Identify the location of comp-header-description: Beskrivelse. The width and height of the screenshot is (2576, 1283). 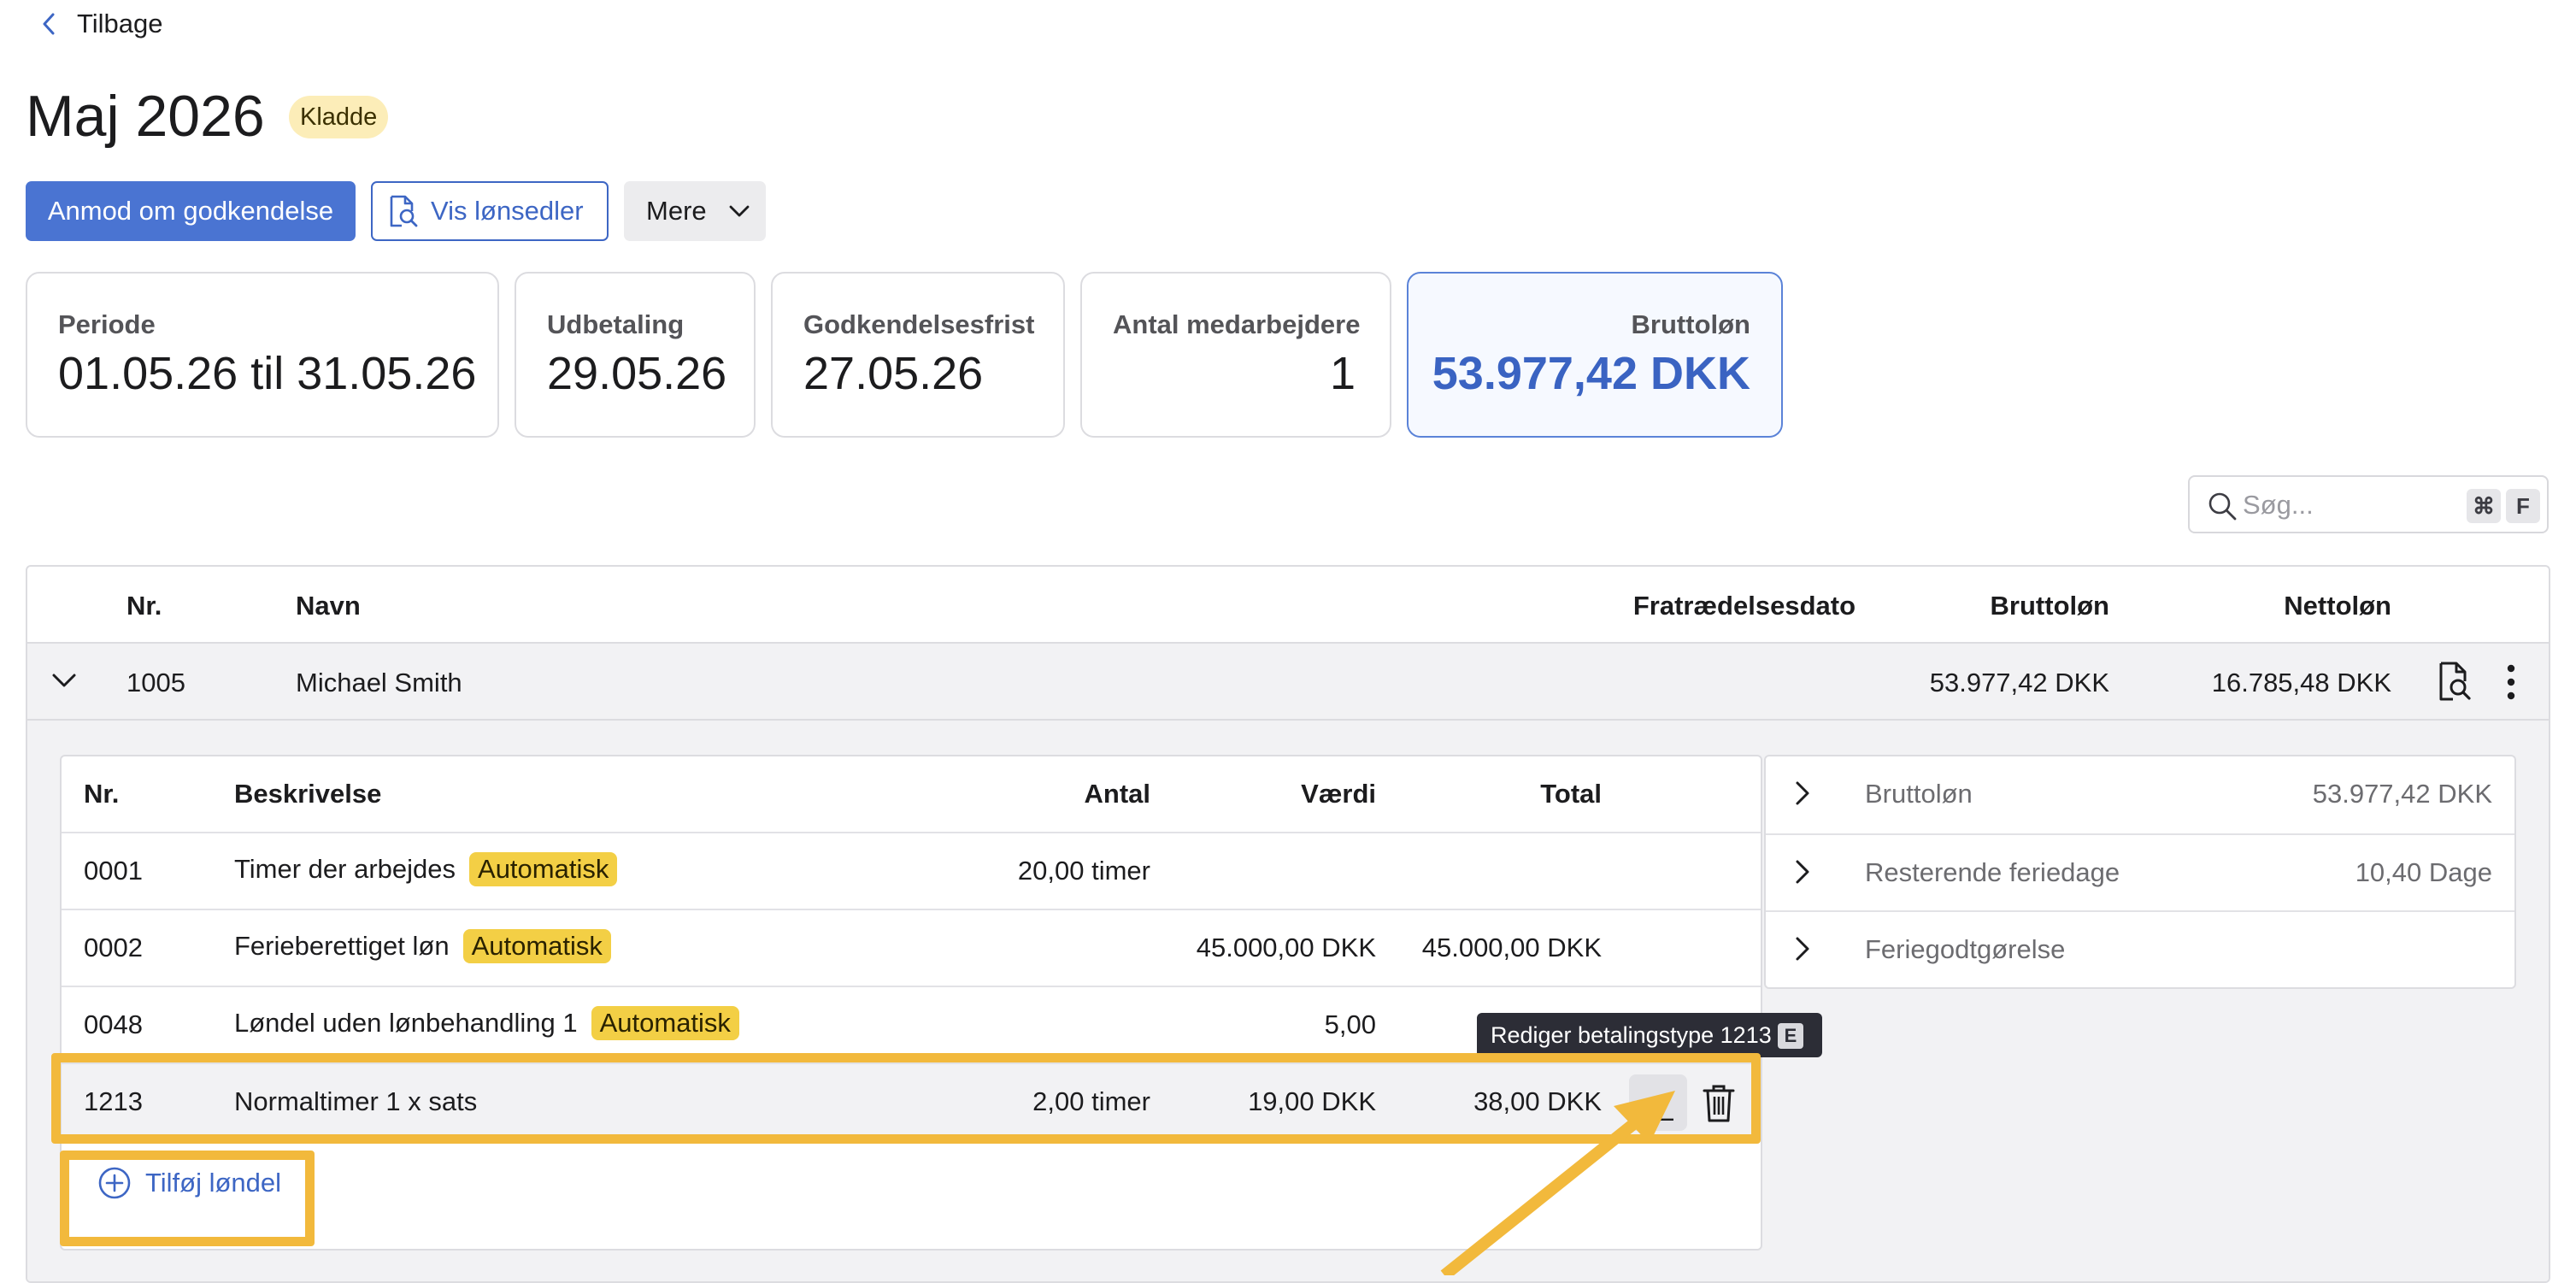
(308, 794).